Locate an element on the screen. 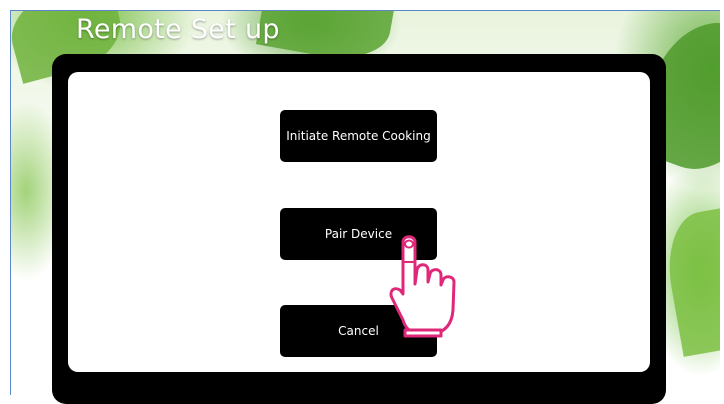 The height and width of the screenshot is (404, 724). pointing-hand-icon is located at coordinates (422, 286).